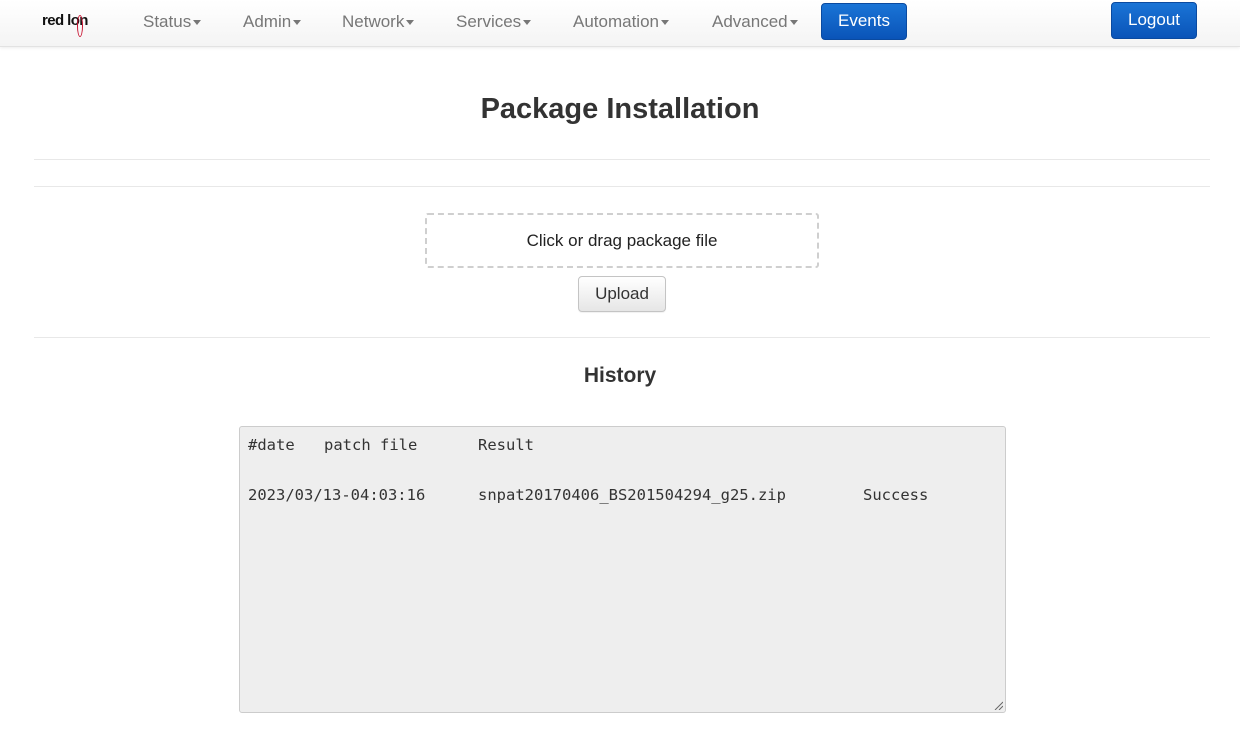  I want to click on package-file-dropzone: Click or drag package file, so click(622, 240).